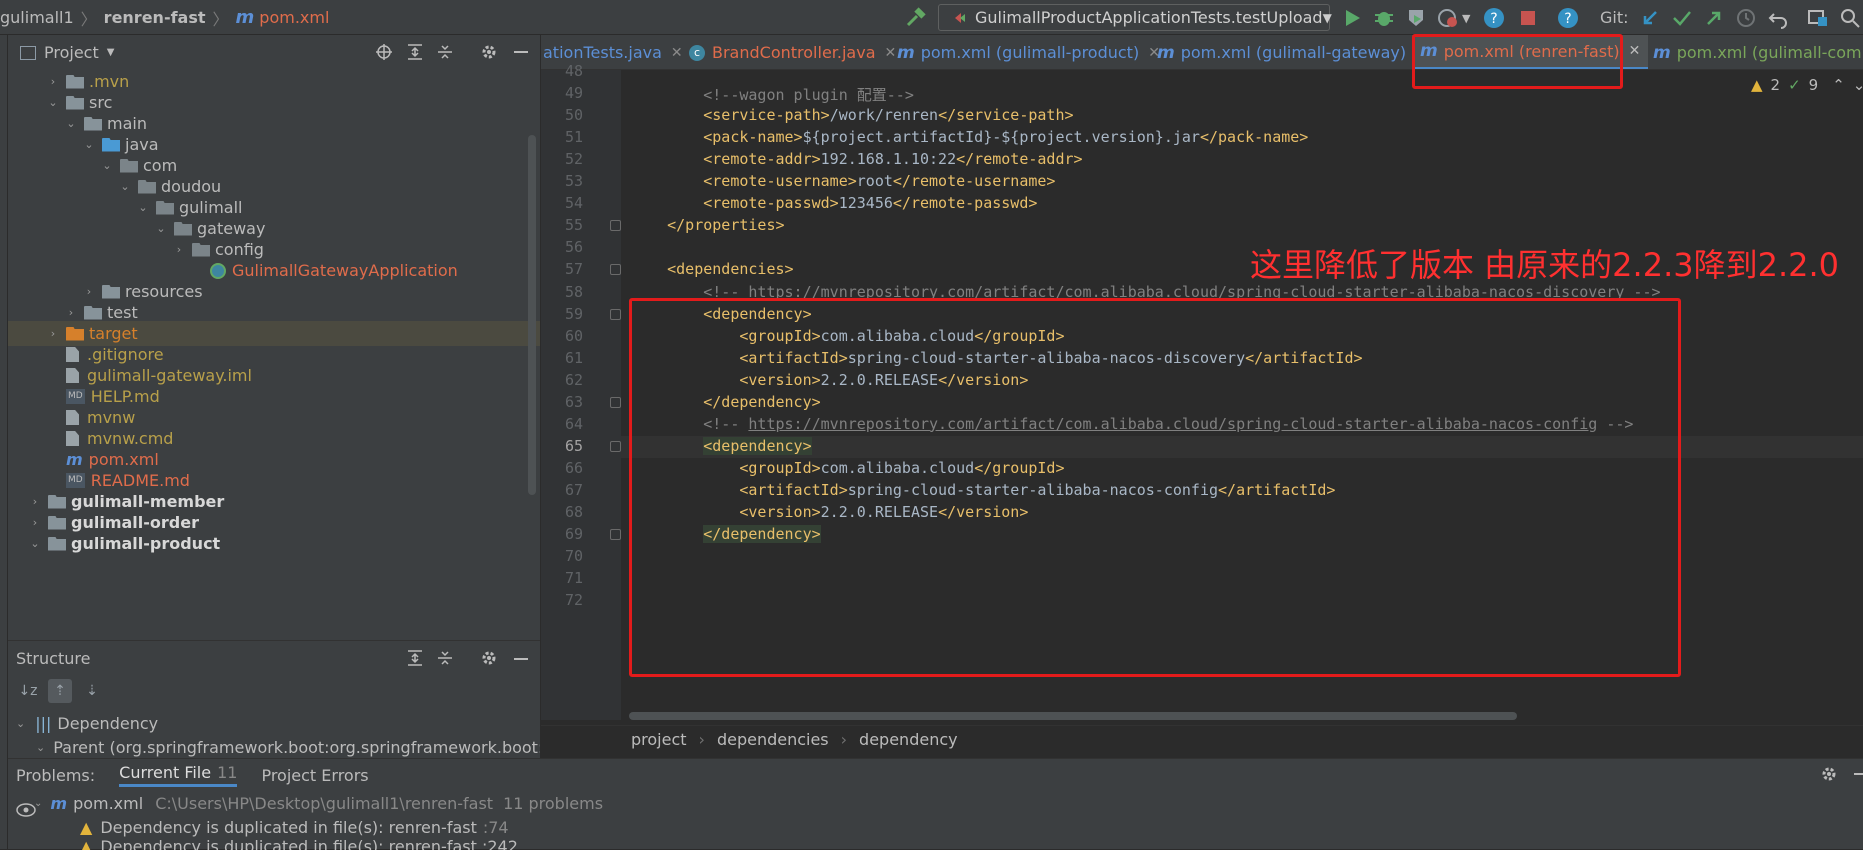  What do you see at coordinates (1650, 18) in the screenshot?
I see `git-update-icon` at bounding box center [1650, 18].